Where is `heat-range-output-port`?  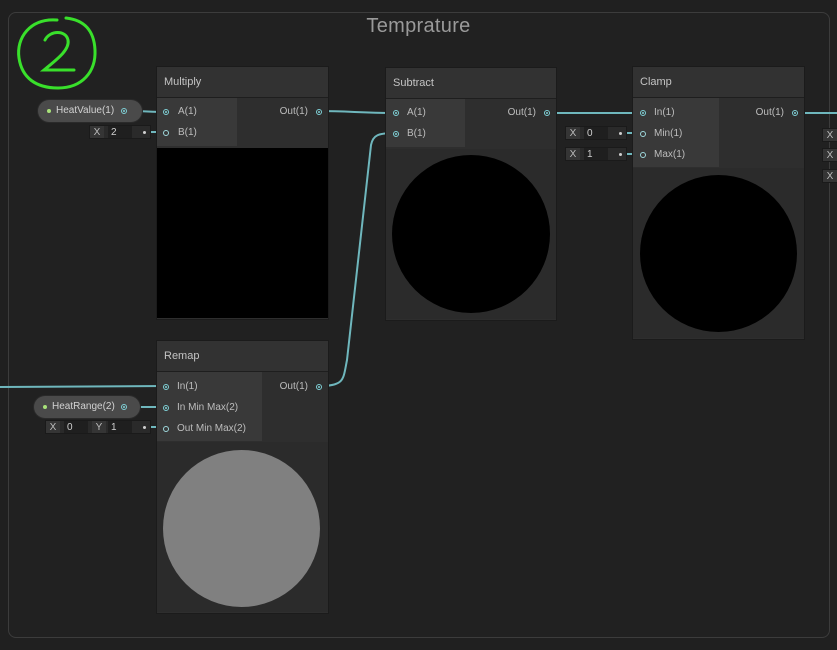 heat-range-output-port is located at coordinates (124, 407).